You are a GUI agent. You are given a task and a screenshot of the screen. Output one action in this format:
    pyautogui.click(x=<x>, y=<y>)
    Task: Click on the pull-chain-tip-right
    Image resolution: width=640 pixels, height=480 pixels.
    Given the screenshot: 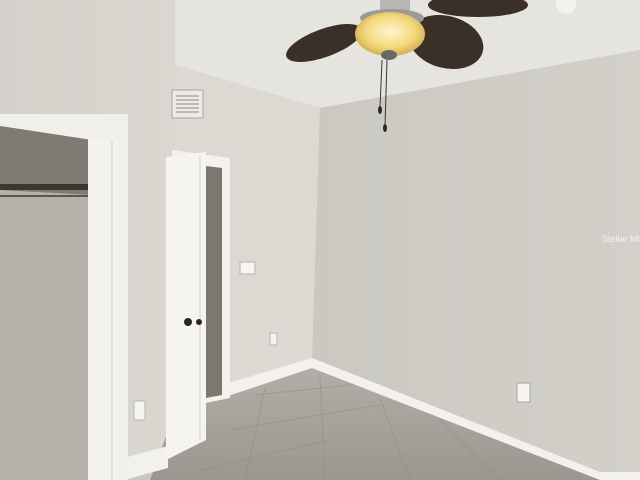 What is the action you would take?
    pyautogui.click(x=385, y=128)
    